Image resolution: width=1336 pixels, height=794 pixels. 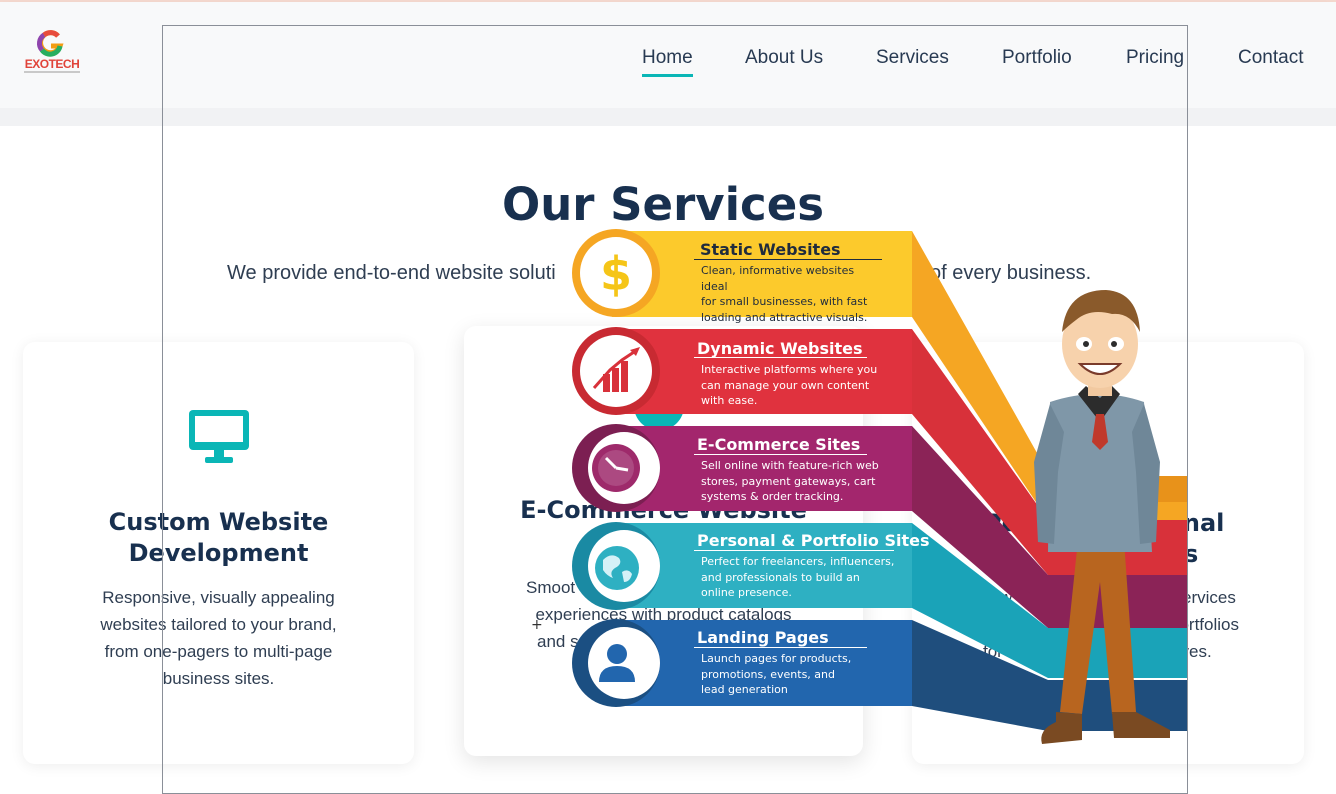 I want to click on dollar-icon: $, so click(x=616, y=274).